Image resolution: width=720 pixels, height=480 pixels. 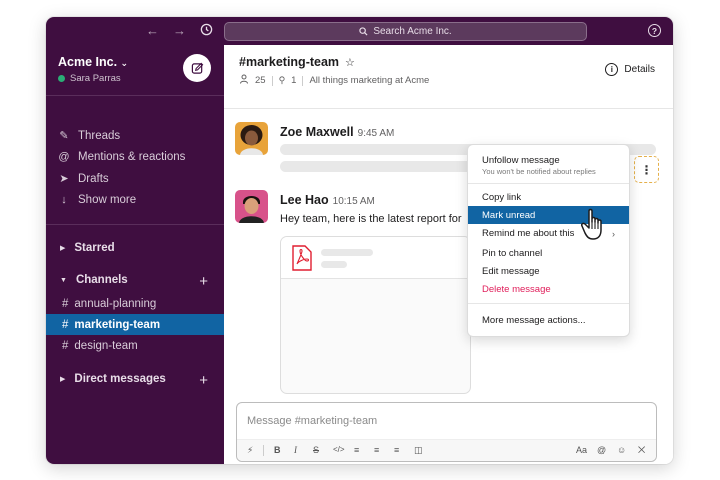 What do you see at coordinates (621, 450) in the screenshot?
I see `emoji-icon: ☺` at bounding box center [621, 450].